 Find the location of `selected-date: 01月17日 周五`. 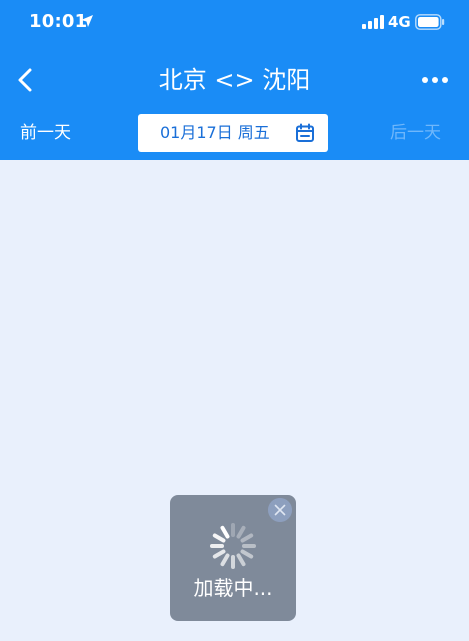

selected-date: 01月17日 周五 is located at coordinates (215, 132).